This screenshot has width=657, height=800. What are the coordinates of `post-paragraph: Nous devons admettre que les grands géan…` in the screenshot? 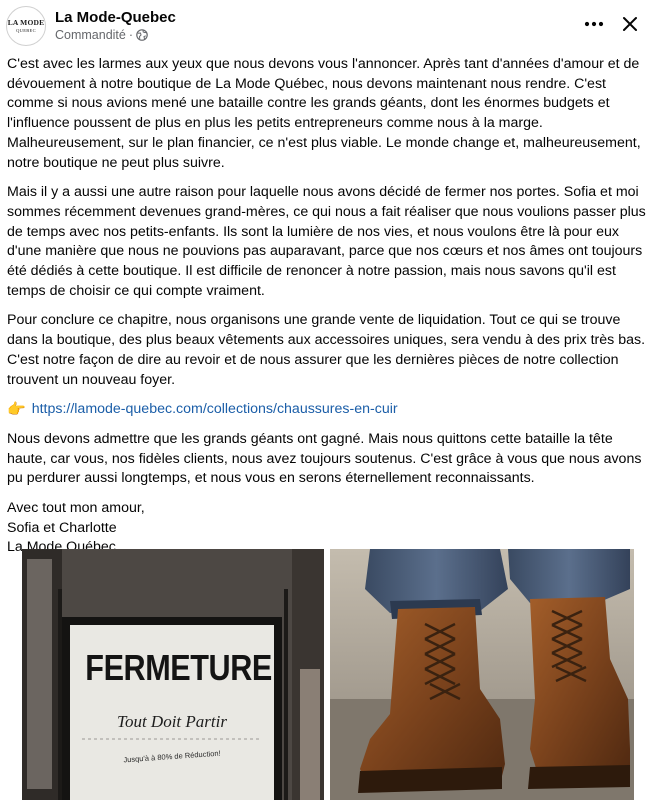 It's located at (324, 458).